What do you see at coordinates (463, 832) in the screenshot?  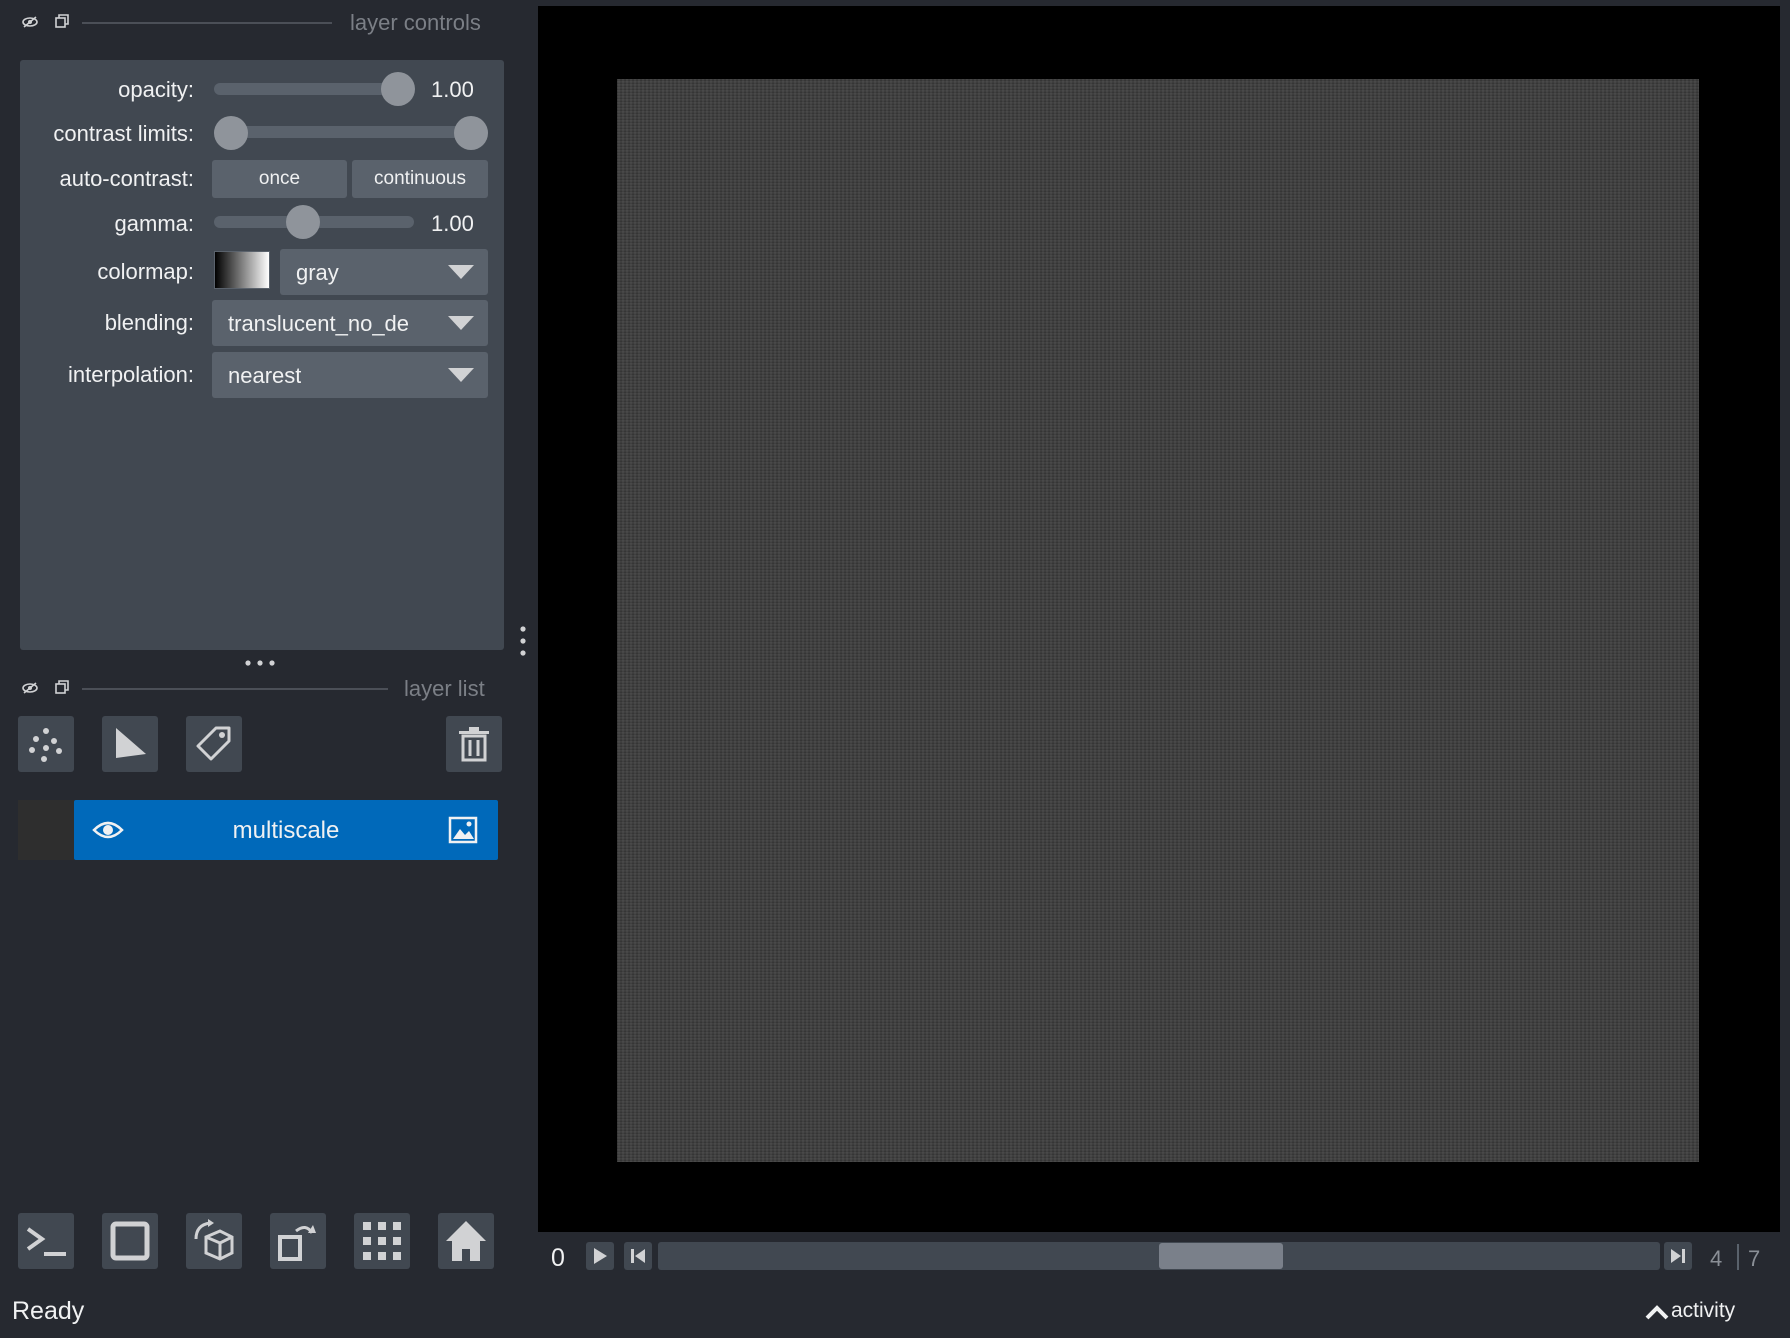 I see `image-layer-icon` at bounding box center [463, 832].